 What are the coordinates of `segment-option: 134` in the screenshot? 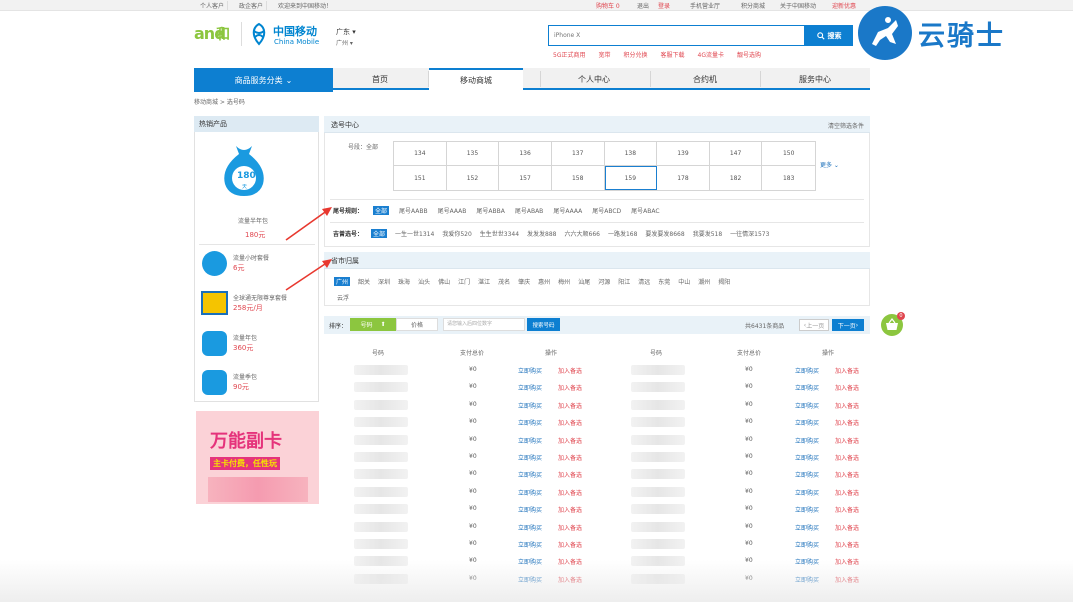 It's located at (420, 154).